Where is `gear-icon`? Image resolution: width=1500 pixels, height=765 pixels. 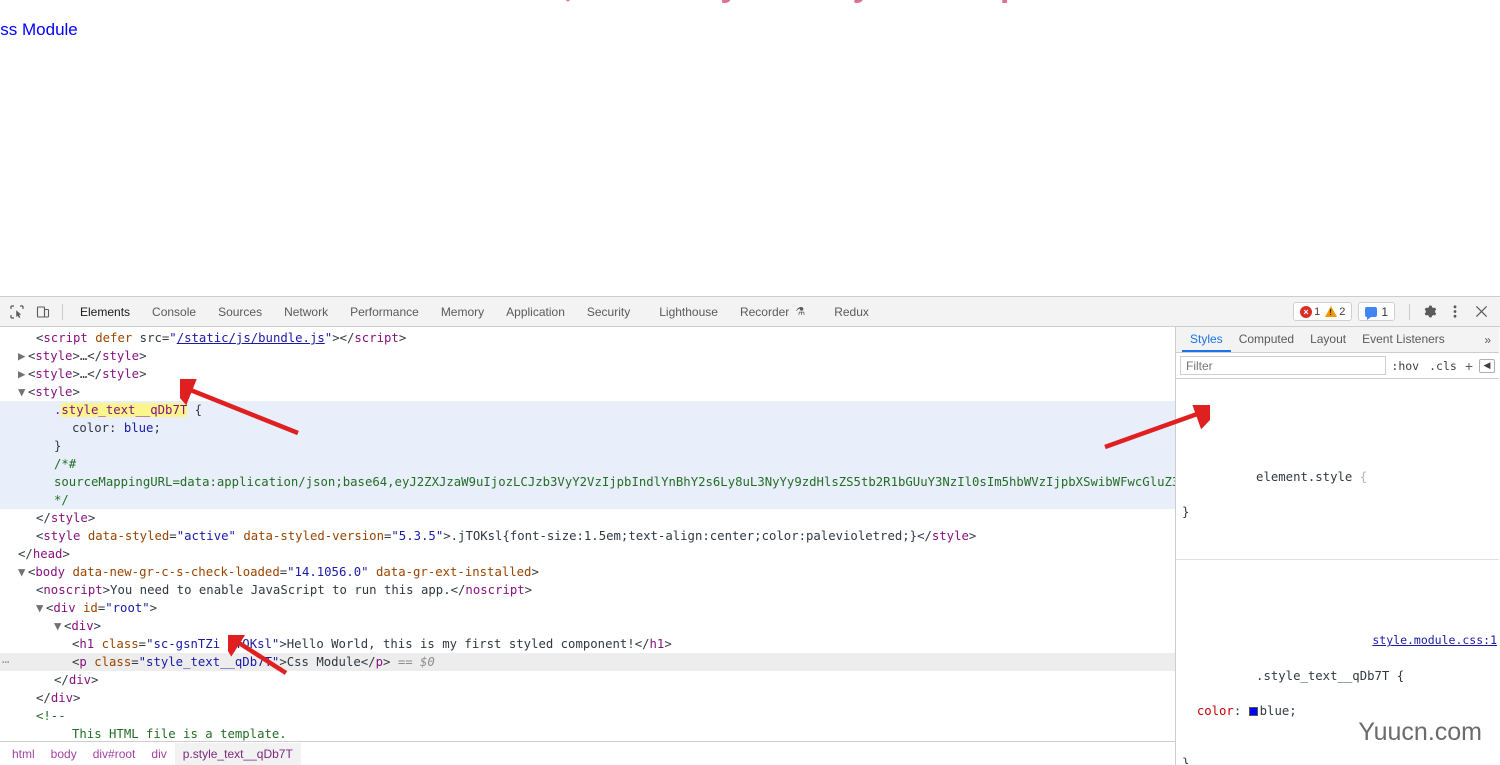 gear-icon is located at coordinates (1429, 312).